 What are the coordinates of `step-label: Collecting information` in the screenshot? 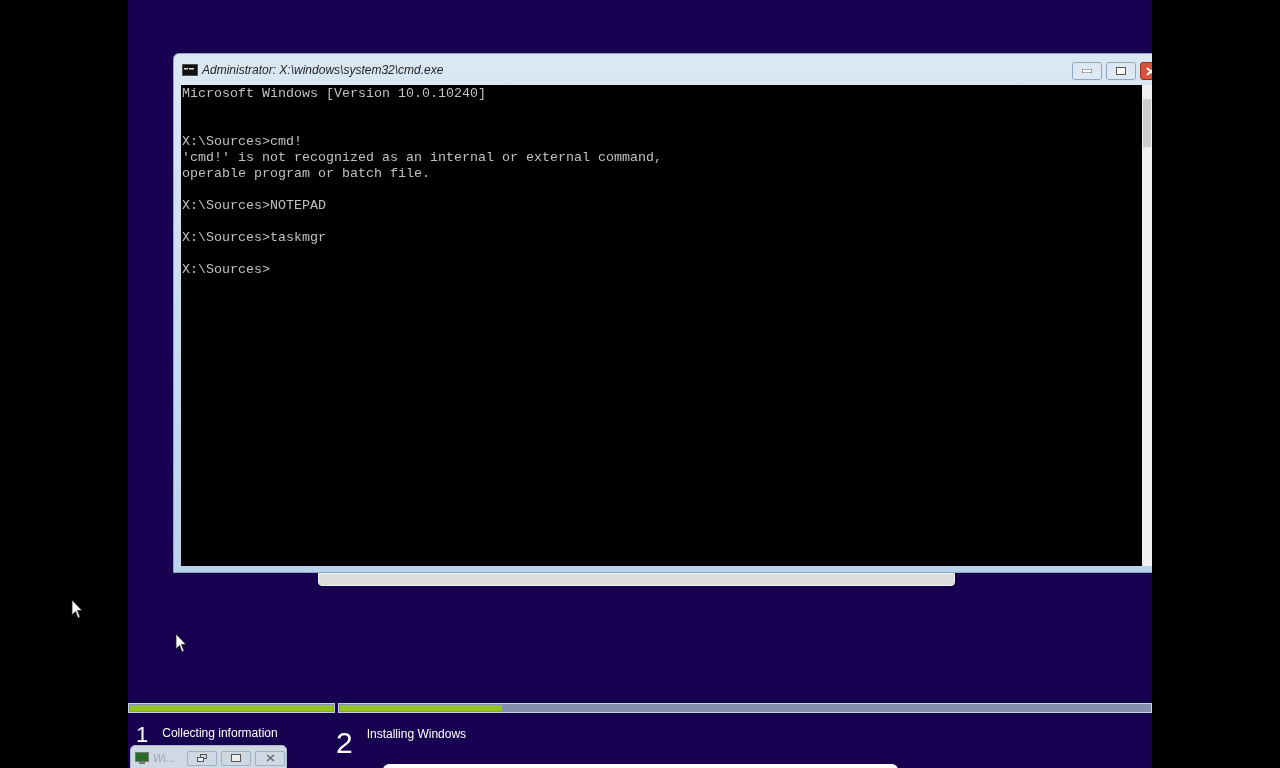 It's located at (220, 733).